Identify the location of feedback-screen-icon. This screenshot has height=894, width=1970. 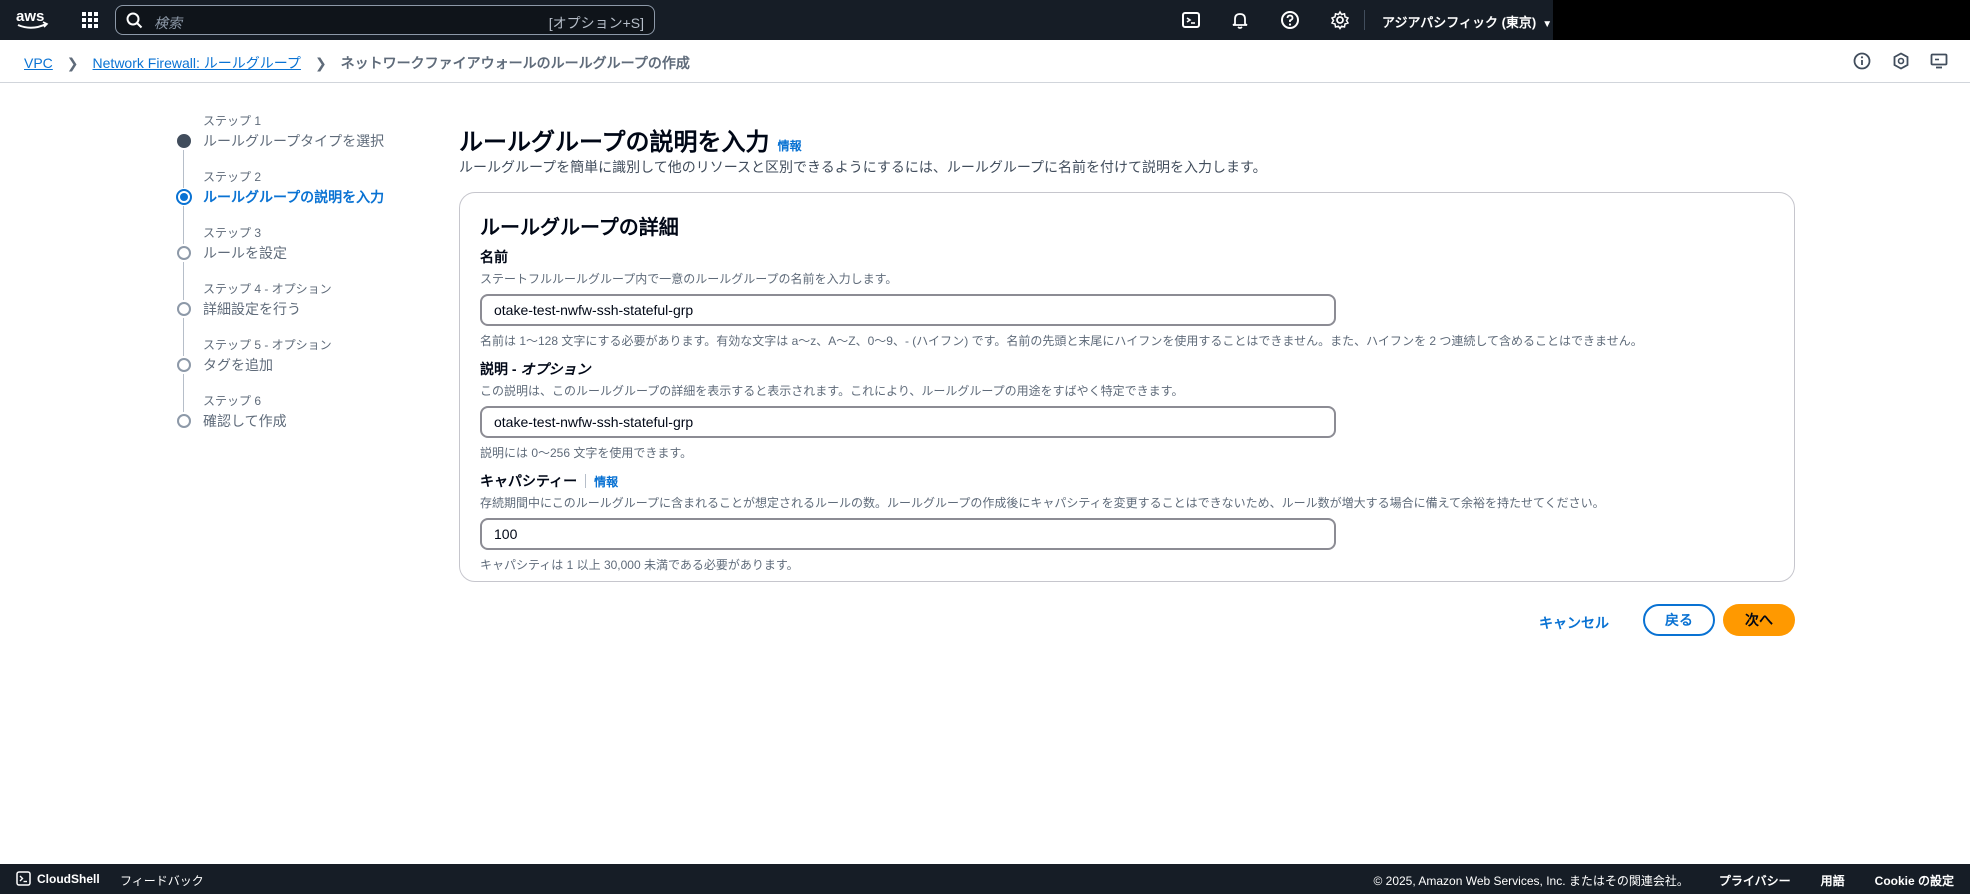
(1939, 61).